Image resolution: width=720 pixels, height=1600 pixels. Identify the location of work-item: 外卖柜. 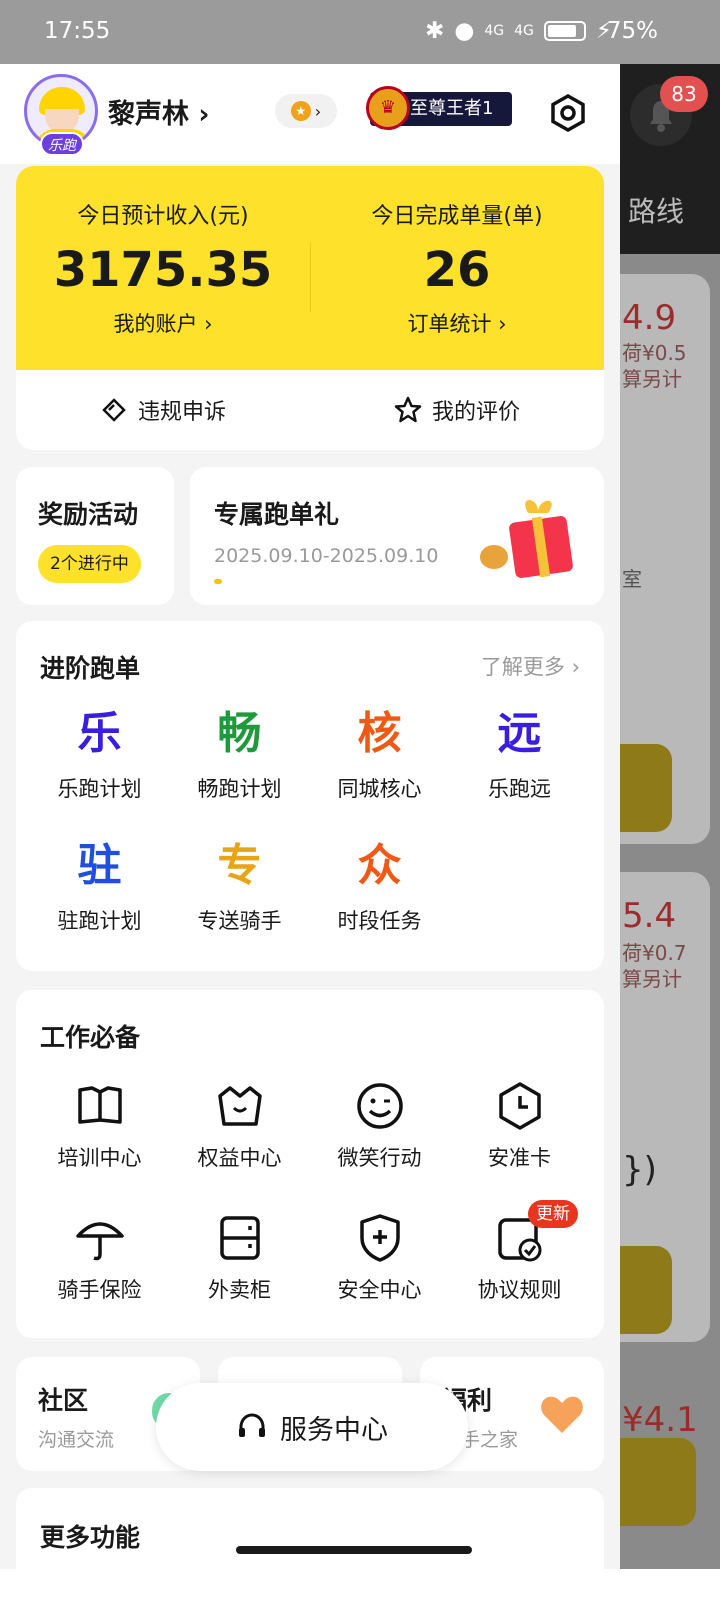
(239, 1258).